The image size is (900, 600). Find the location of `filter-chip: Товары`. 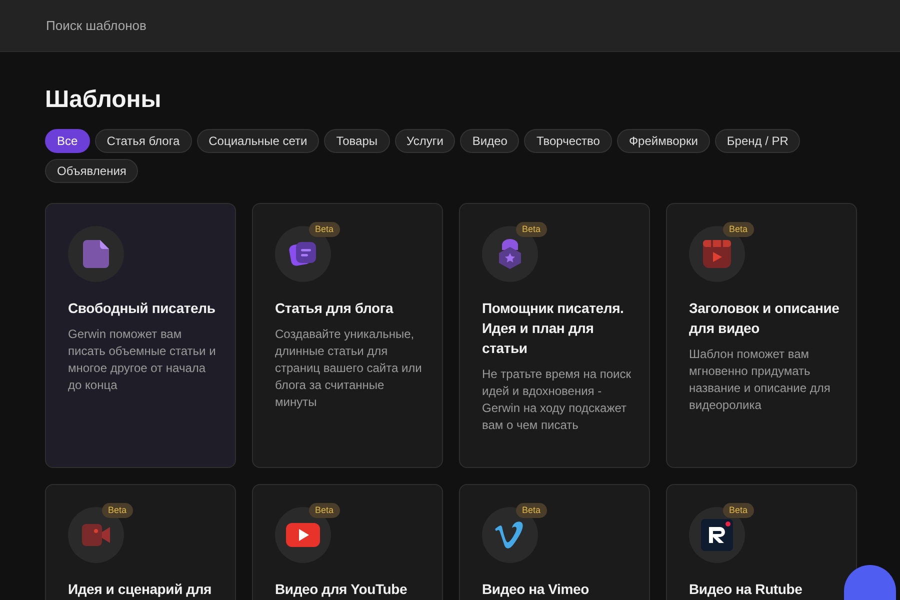

filter-chip: Товары is located at coordinates (357, 140).